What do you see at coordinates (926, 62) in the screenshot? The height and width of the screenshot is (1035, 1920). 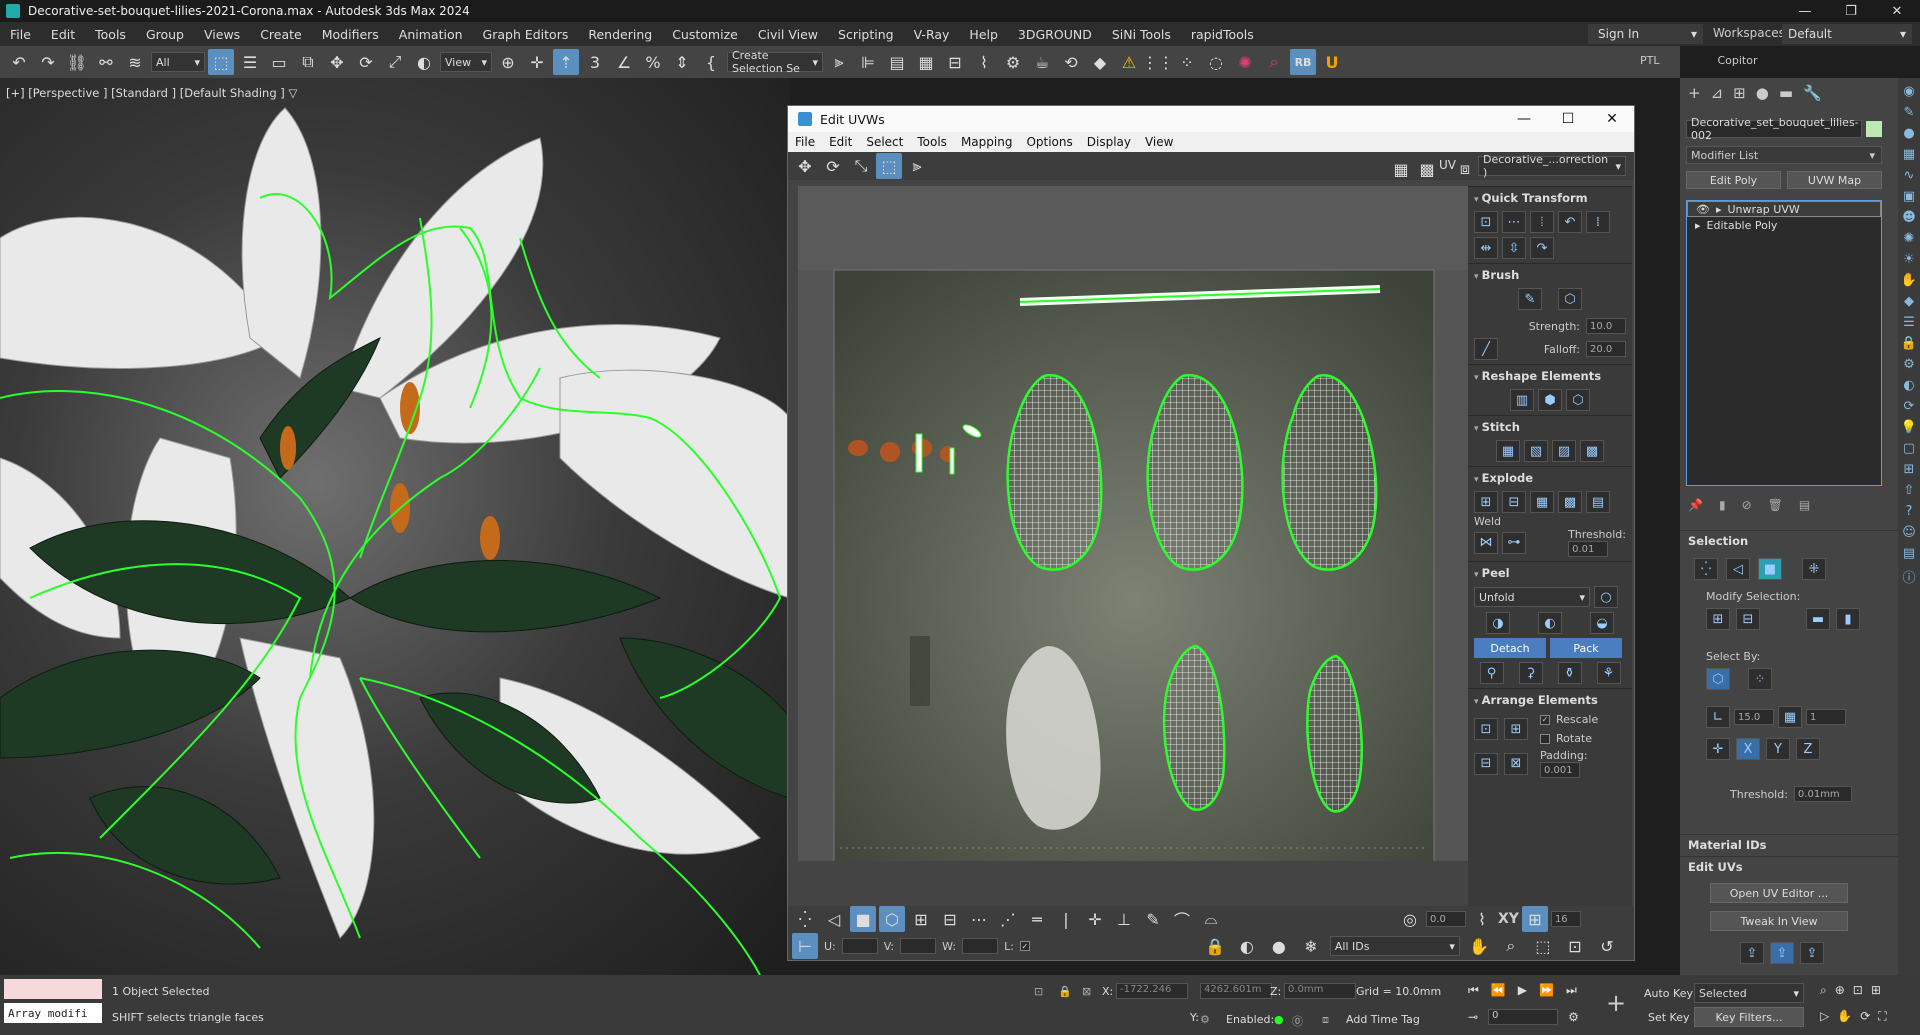 I see `layer-explorer-icon: ▦` at bounding box center [926, 62].